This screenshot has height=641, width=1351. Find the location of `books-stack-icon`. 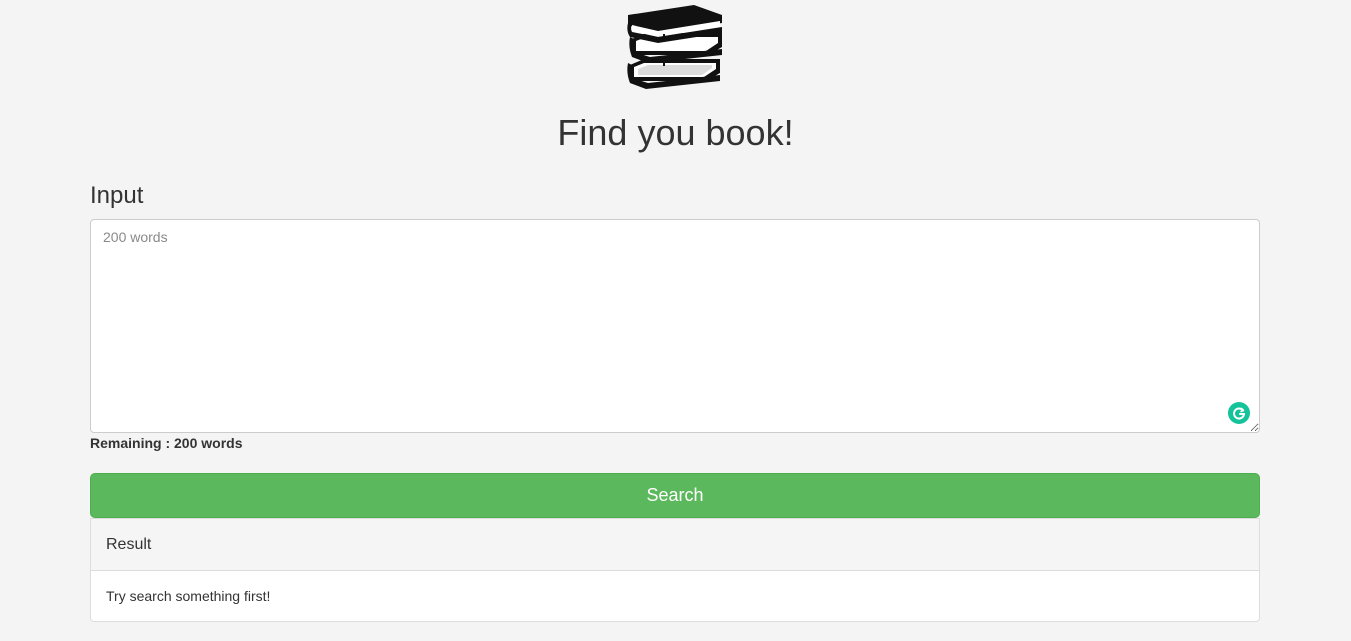

books-stack-icon is located at coordinates (675, 46).